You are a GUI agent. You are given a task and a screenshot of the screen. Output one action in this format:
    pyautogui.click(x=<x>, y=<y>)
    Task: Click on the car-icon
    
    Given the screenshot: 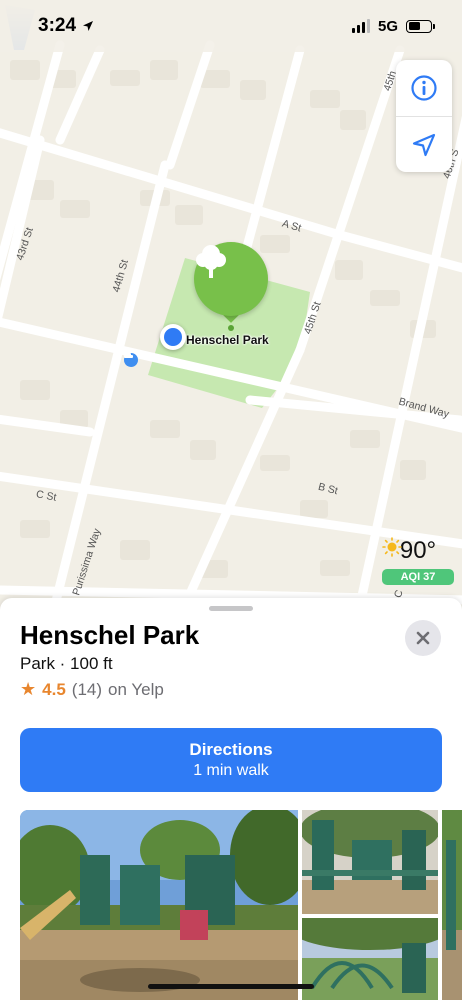 What is the action you would take?
    pyautogui.click(x=131, y=360)
    